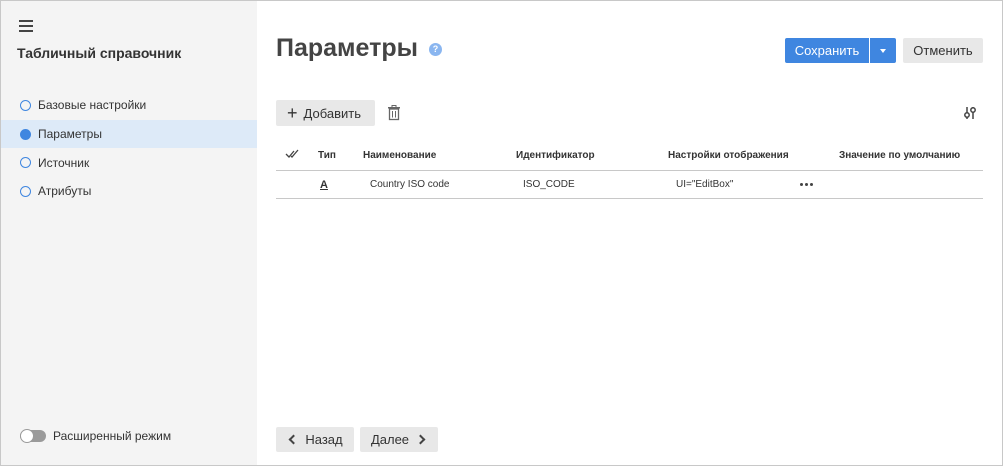 Image resolution: width=1003 pixels, height=466 pixels. I want to click on column-header-default-value: Значение по умолчанию, so click(899, 155).